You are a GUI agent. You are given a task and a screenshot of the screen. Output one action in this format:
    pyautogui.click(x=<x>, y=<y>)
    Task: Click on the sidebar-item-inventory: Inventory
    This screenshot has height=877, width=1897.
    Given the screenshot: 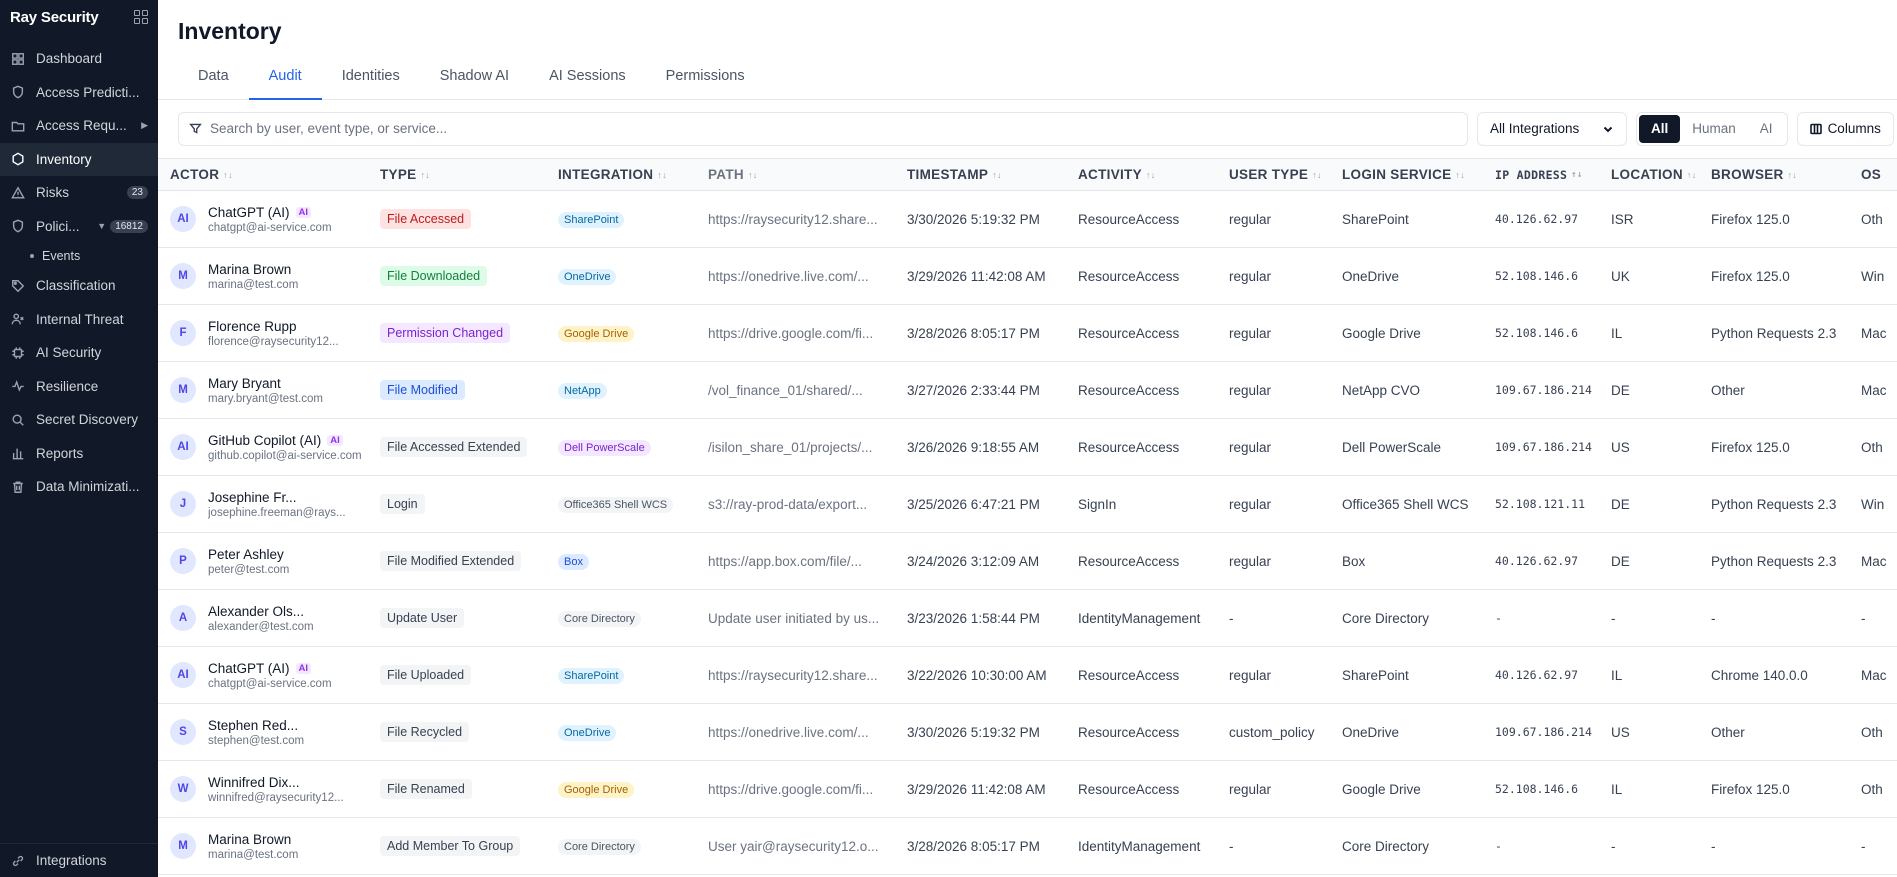 What is the action you would take?
    pyautogui.click(x=79, y=159)
    